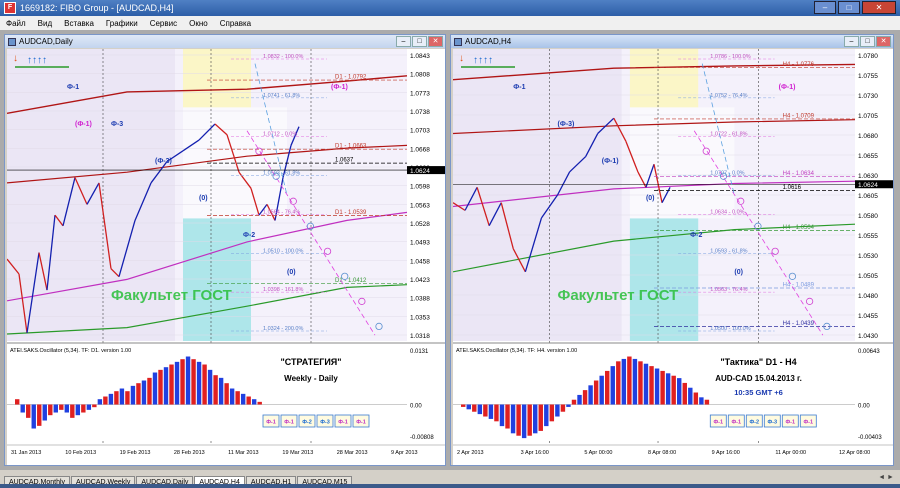 Image resolution: width=900 pixels, height=488 pixels. What do you see at coordinates (672, 41) in the screenshot?
I see `chart-window-caption: AUDCAD,H4 – □ ✕` at bounding box center [672, 41].